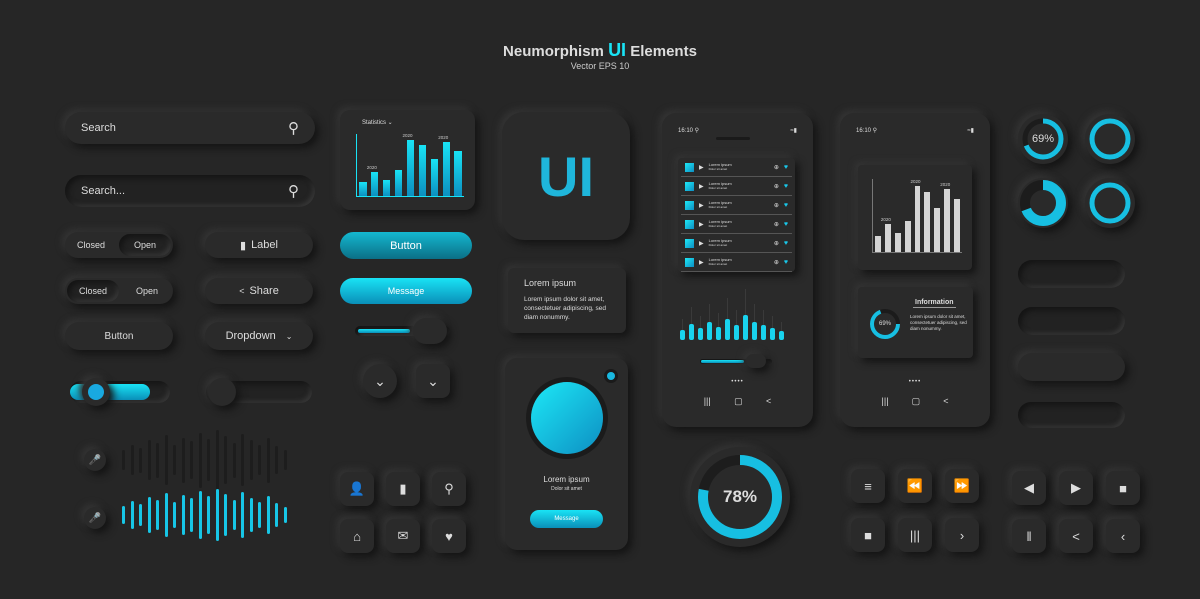  I want to click on info-title: Information, so click(934, 303).